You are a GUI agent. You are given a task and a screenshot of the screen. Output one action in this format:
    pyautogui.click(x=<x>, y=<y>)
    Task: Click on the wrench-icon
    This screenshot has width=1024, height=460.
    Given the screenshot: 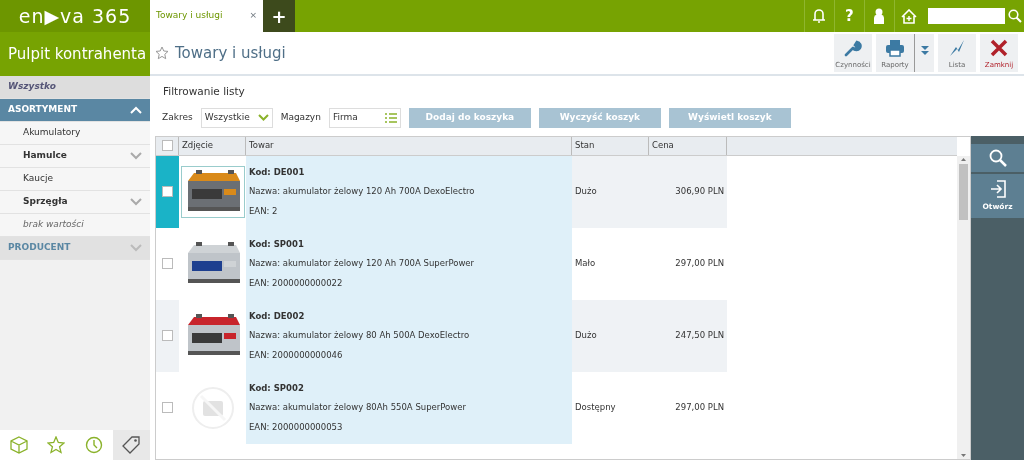 What is the action you would take?
    pyautogui.click(x=853, y=48)
    